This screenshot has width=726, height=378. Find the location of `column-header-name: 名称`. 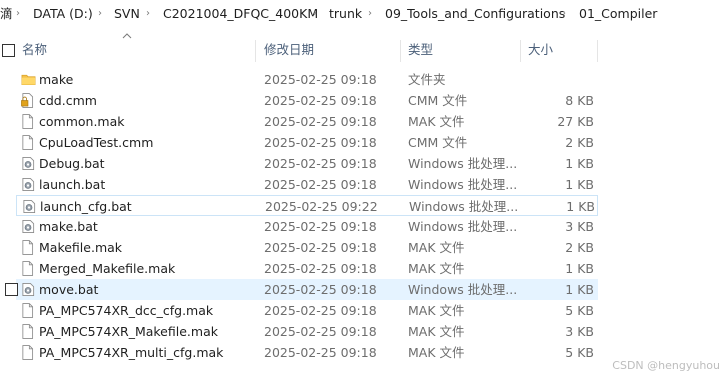

column-header-name: 名称 is located at coordinates (34, 50).